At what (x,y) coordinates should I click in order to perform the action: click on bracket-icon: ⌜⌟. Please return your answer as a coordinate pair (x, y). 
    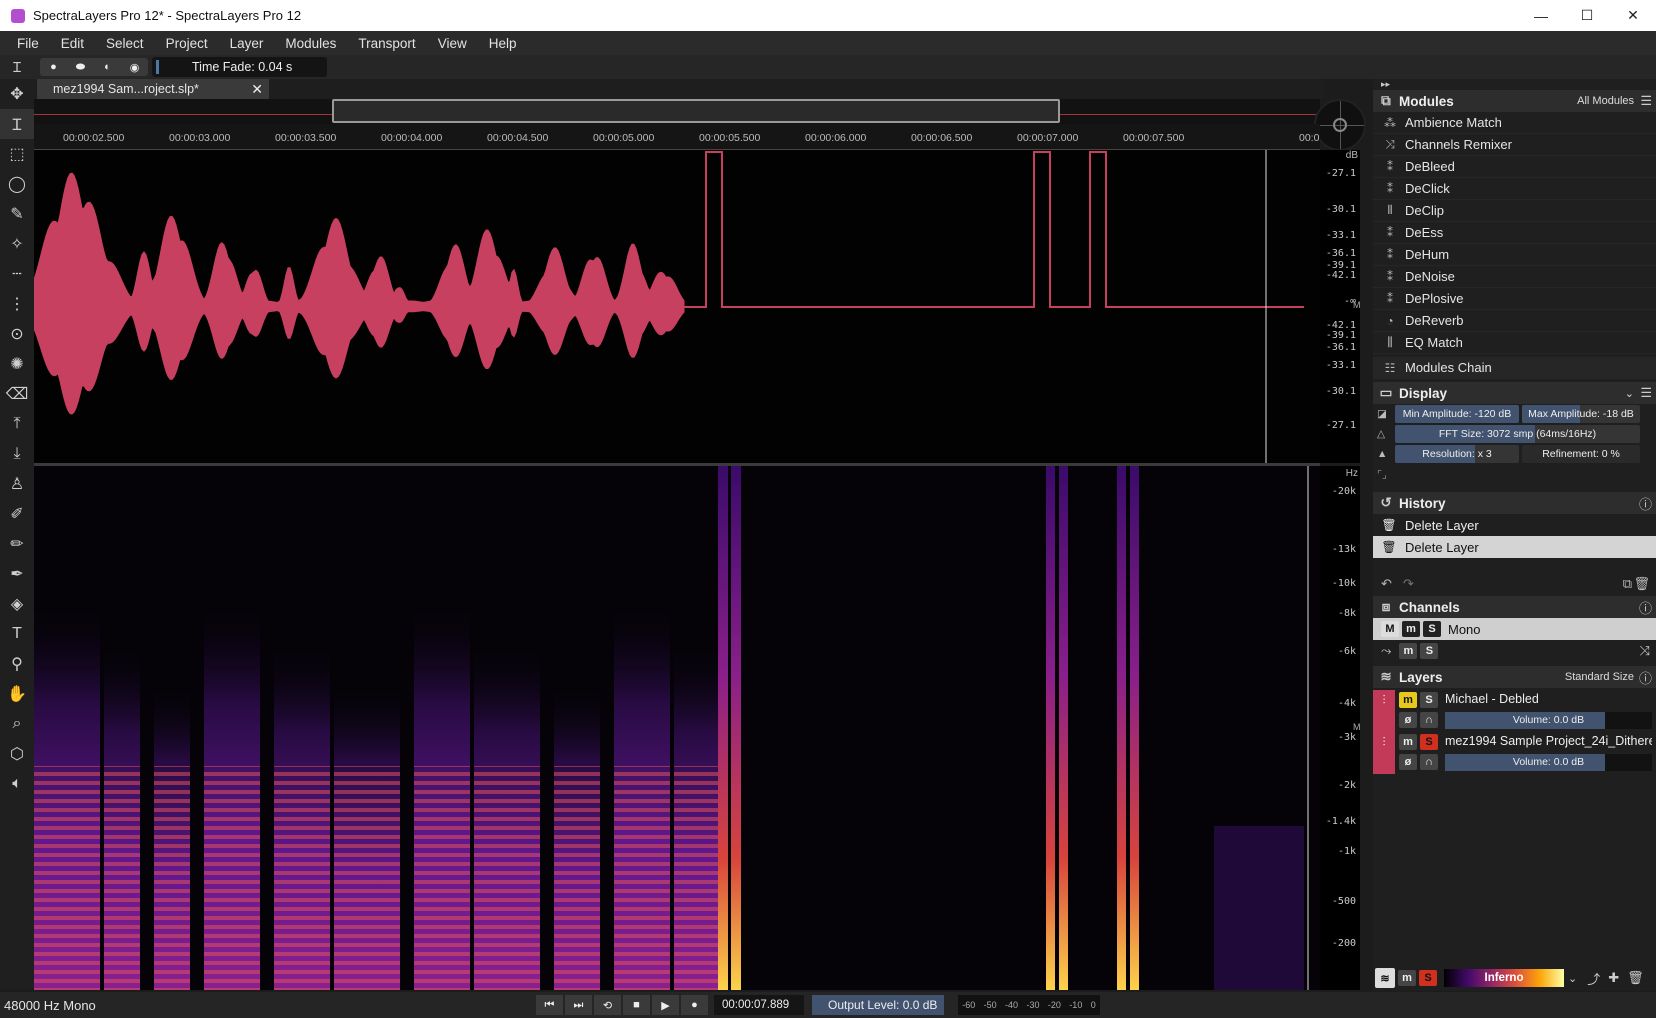
    Looking at the image, I should click on (1385, 475).